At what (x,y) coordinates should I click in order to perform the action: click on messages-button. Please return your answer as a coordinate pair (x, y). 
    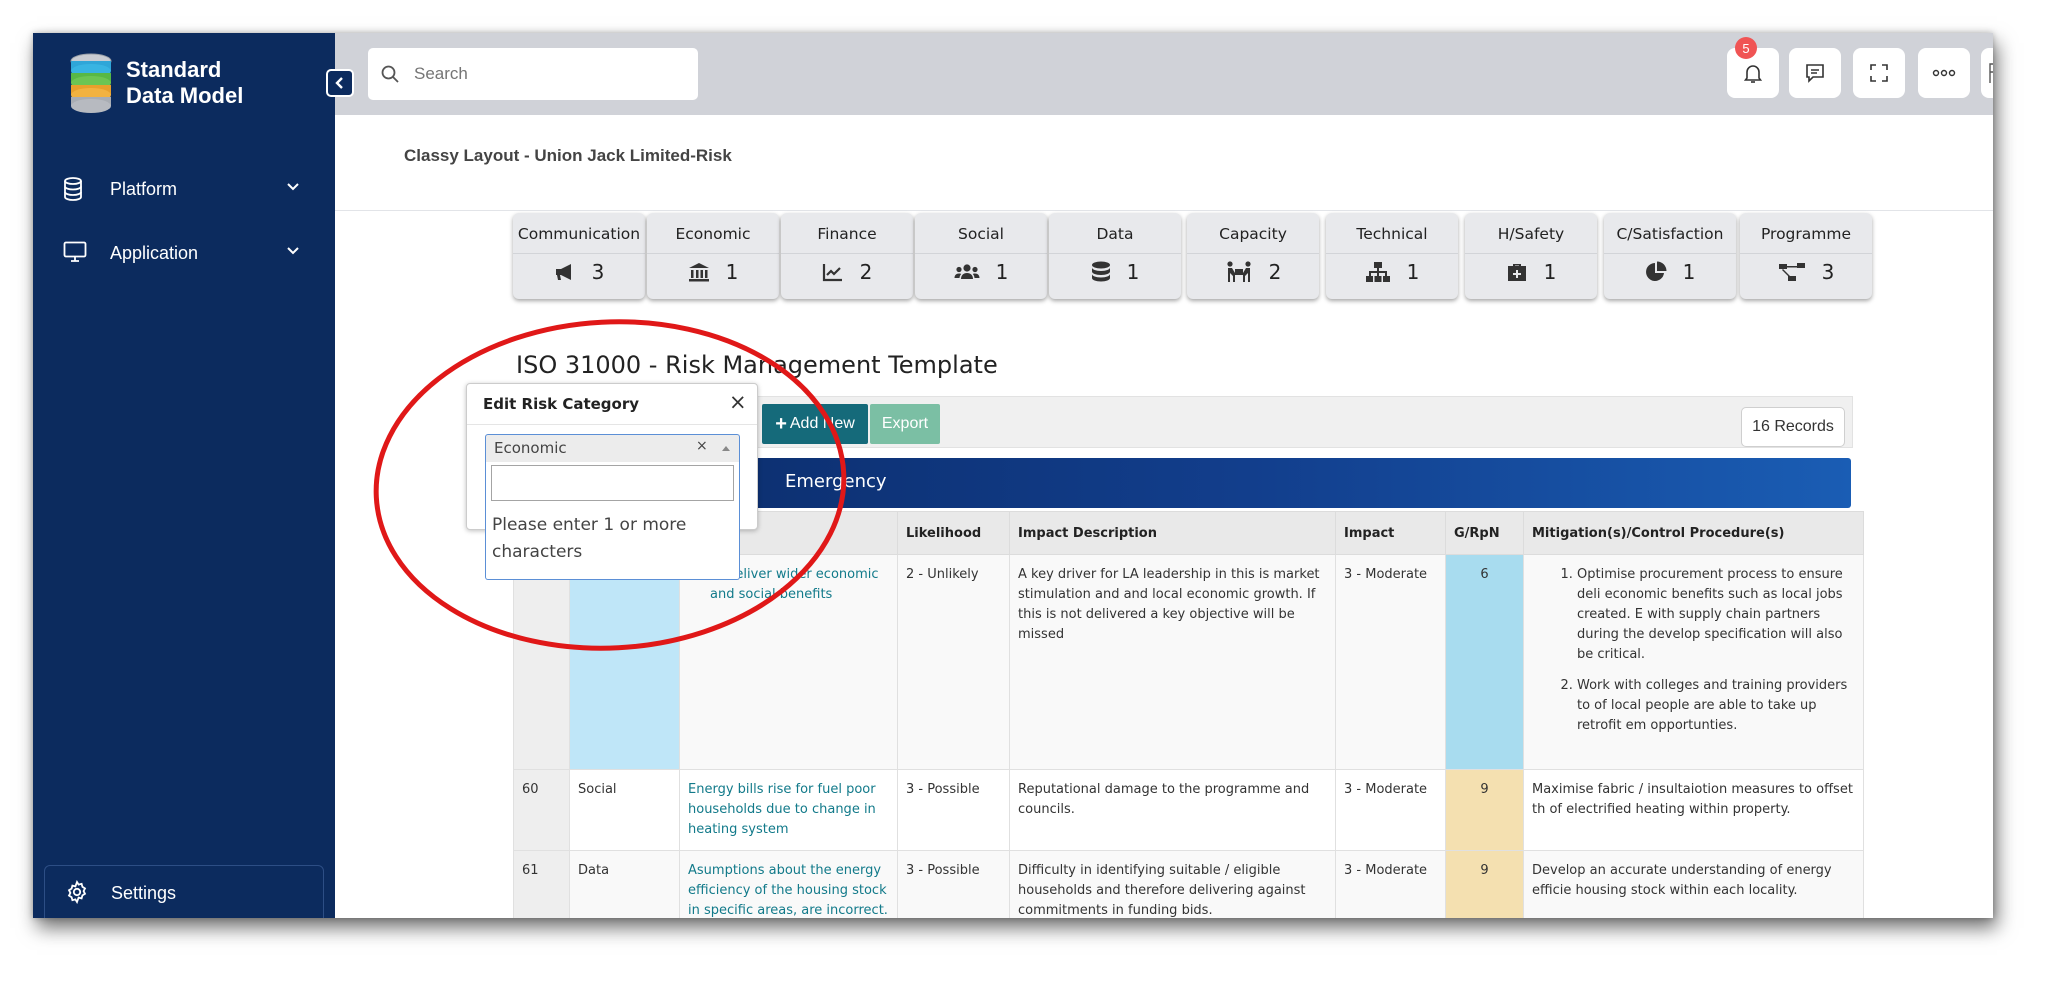
    Looking at the image, I should click on (1815, 73).